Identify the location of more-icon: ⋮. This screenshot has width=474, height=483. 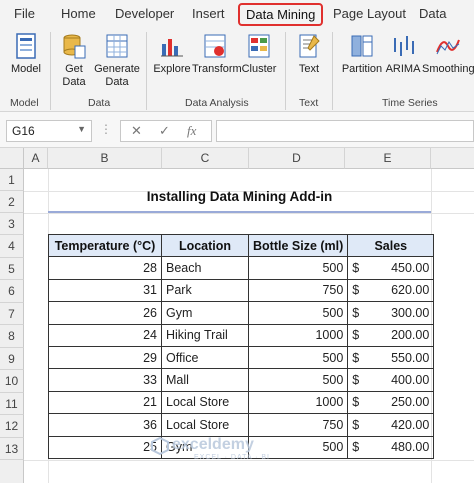
(106, 129).